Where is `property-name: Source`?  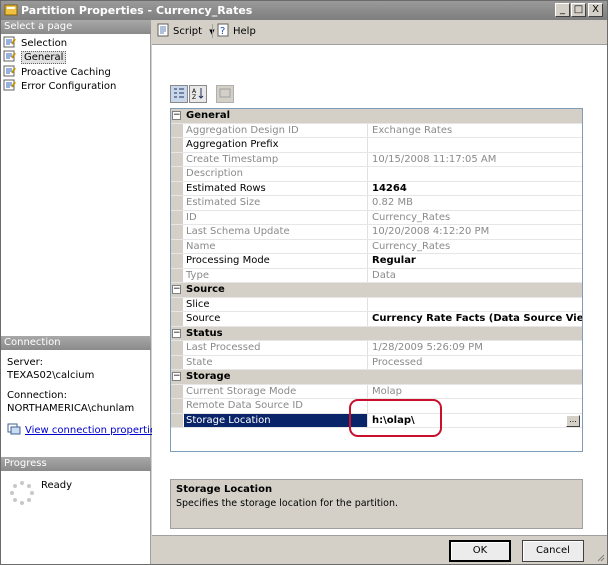
property-name: Source is located at coordinates (276, 319).